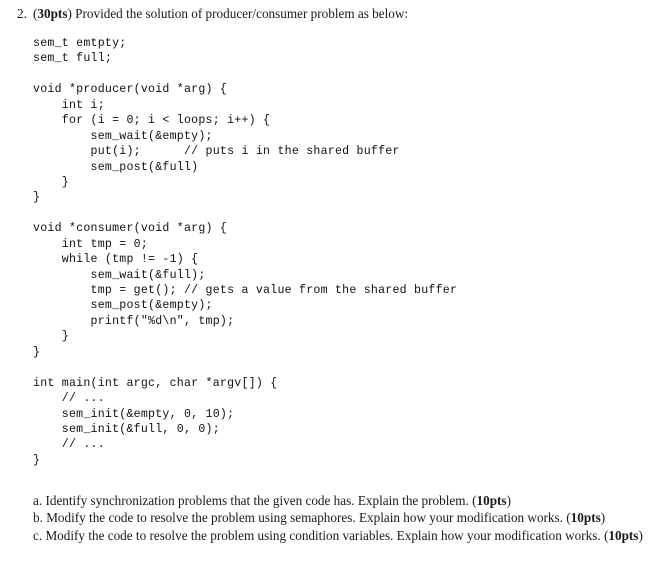 The width and height of the screenshot is (667, 584). I want to click on code-line: int i;, so click(69, 105).